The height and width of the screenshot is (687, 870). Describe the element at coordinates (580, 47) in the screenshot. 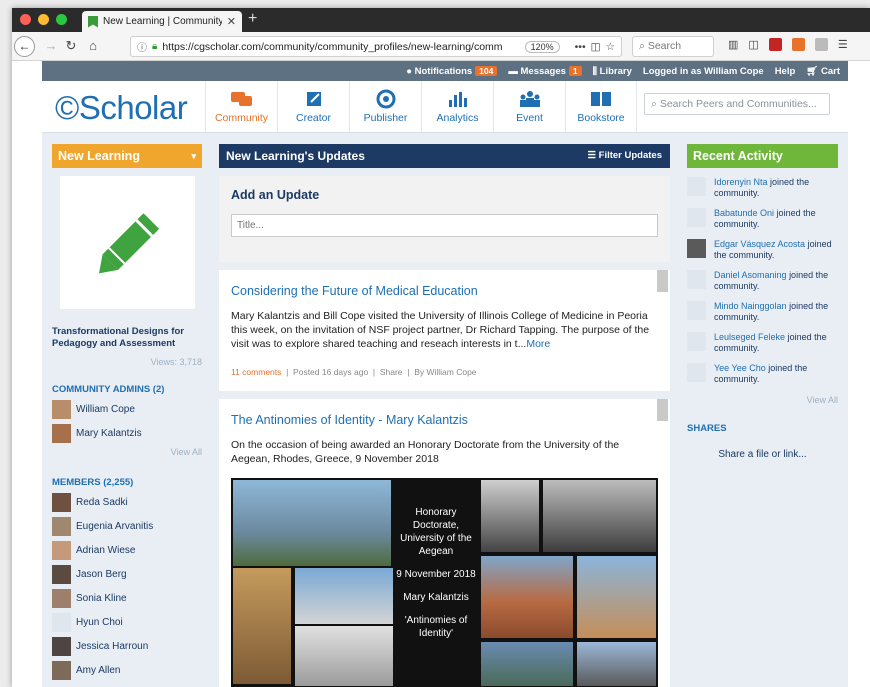

I see `page-actions-icon: •••` at that location.